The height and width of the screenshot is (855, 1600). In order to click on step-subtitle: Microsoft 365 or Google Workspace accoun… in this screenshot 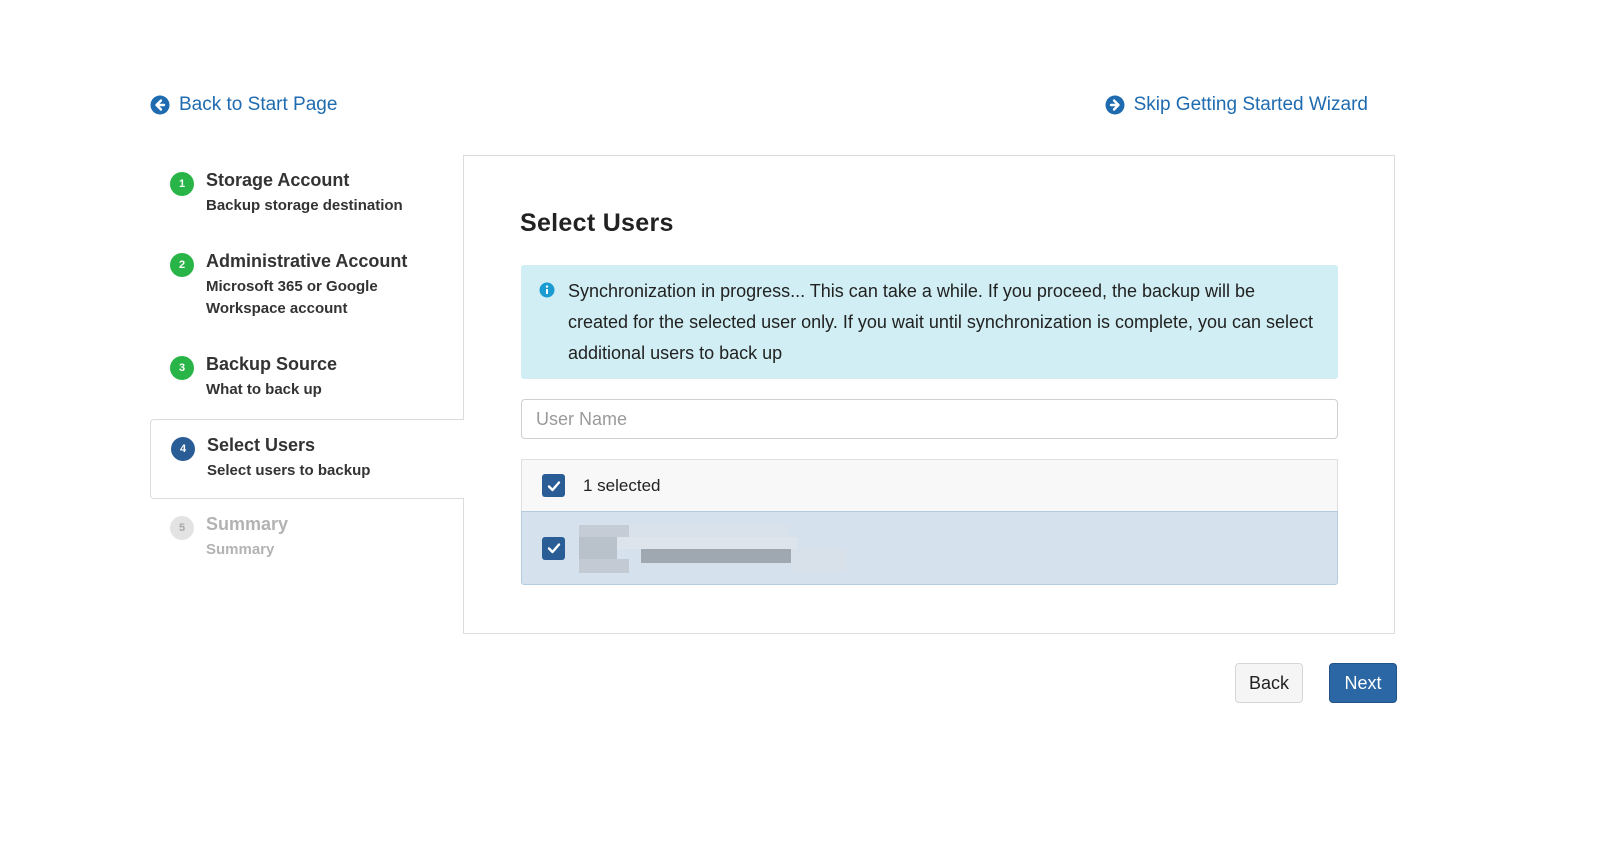, I will do `click(292, 297)`.